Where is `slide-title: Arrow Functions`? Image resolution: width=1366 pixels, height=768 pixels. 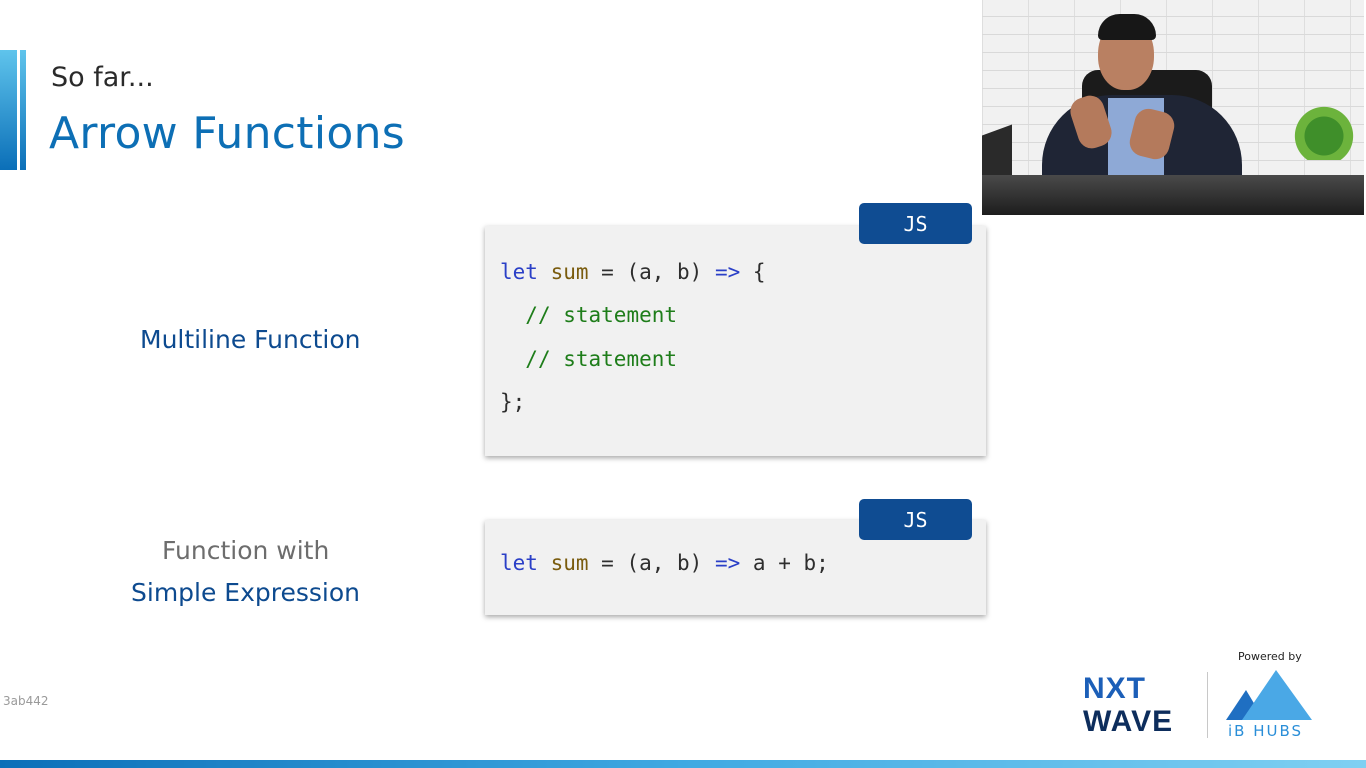 slide-title: Arrow Functions is located at coordinates (227, 133).